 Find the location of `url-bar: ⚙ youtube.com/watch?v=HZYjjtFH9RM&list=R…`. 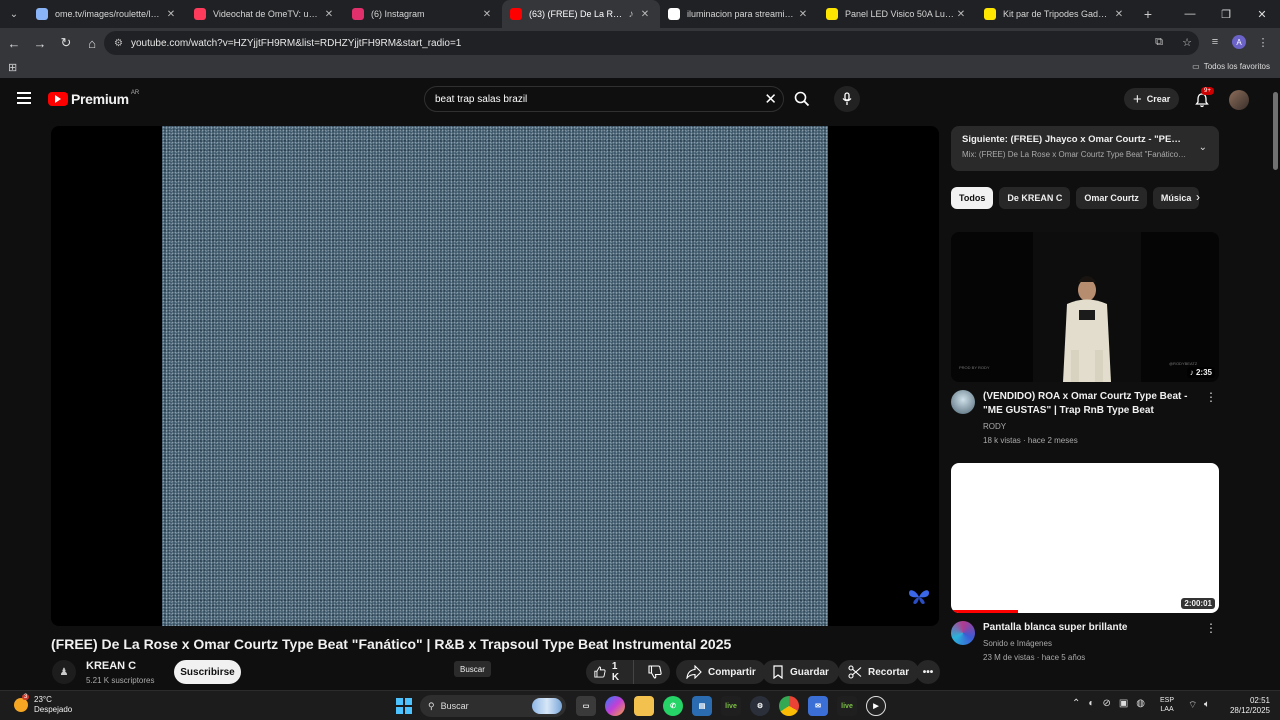

url-bar: ⚙ youtube.com/watch?v=HZYjjtFH9RM&list=R… is located at coordinates (651, 43).